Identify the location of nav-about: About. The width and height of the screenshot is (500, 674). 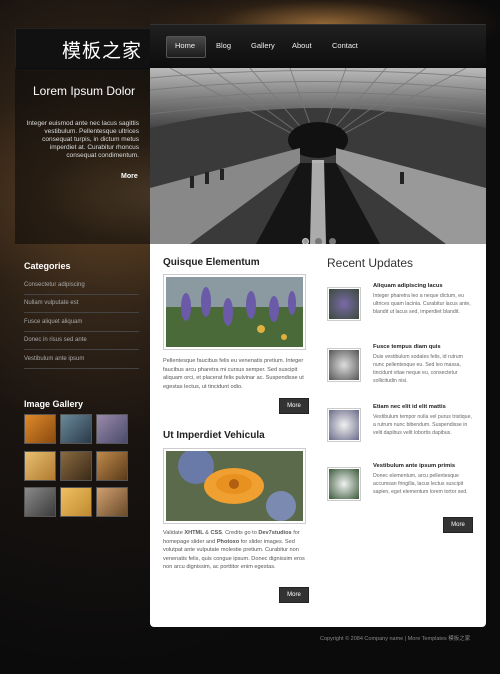
(302, 45).